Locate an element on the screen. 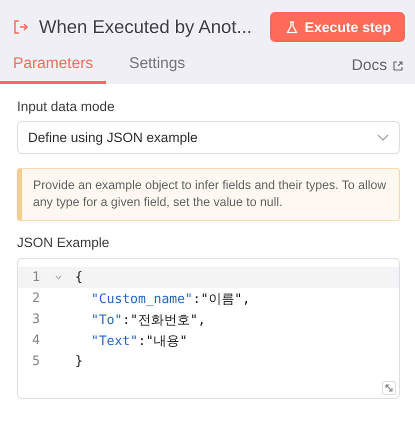  line-number: 5 is located at coordinates (35, 361).